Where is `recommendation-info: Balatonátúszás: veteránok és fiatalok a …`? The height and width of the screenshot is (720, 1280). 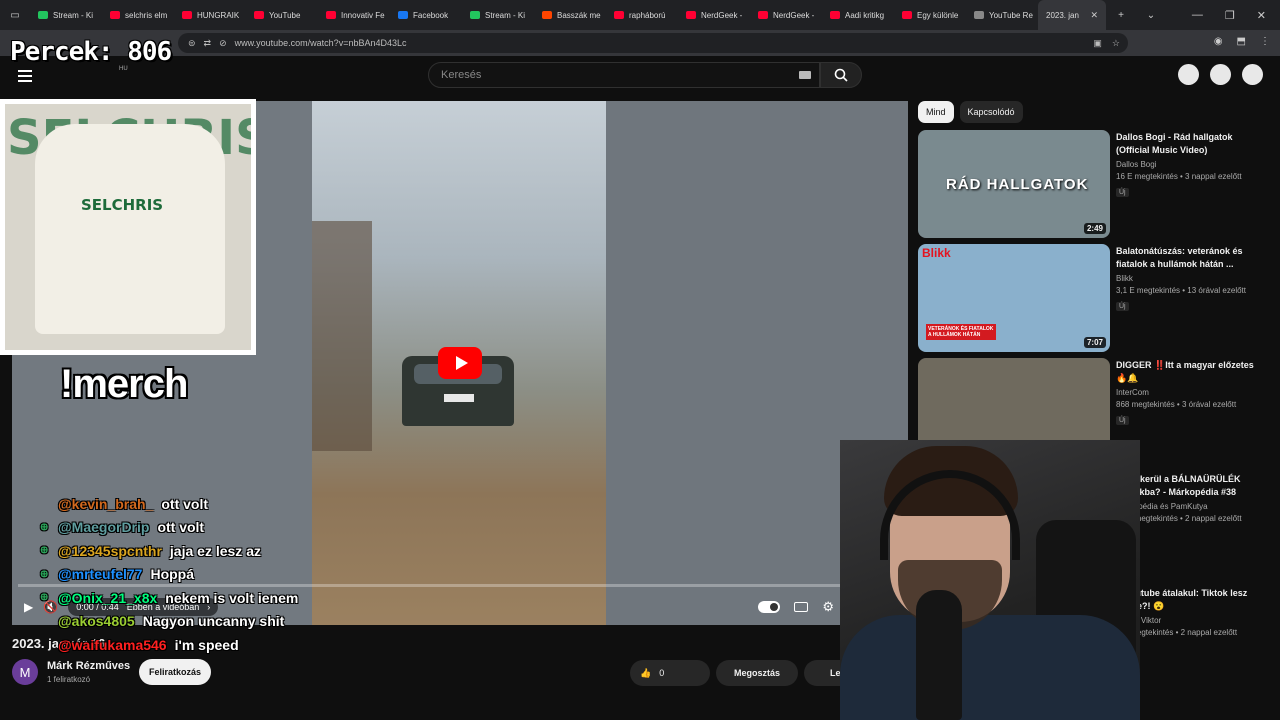 recommendation-info: Balatonátúszás: veteránok és fiatalok a … is located at coordinates (1191, 279).